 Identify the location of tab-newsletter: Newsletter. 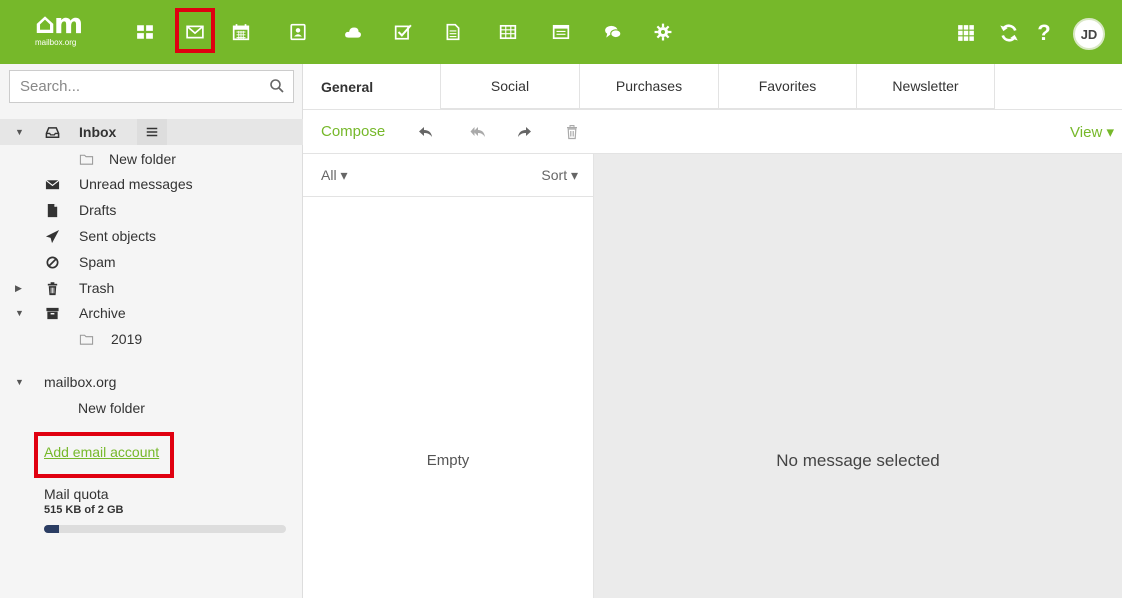
(926, 86).